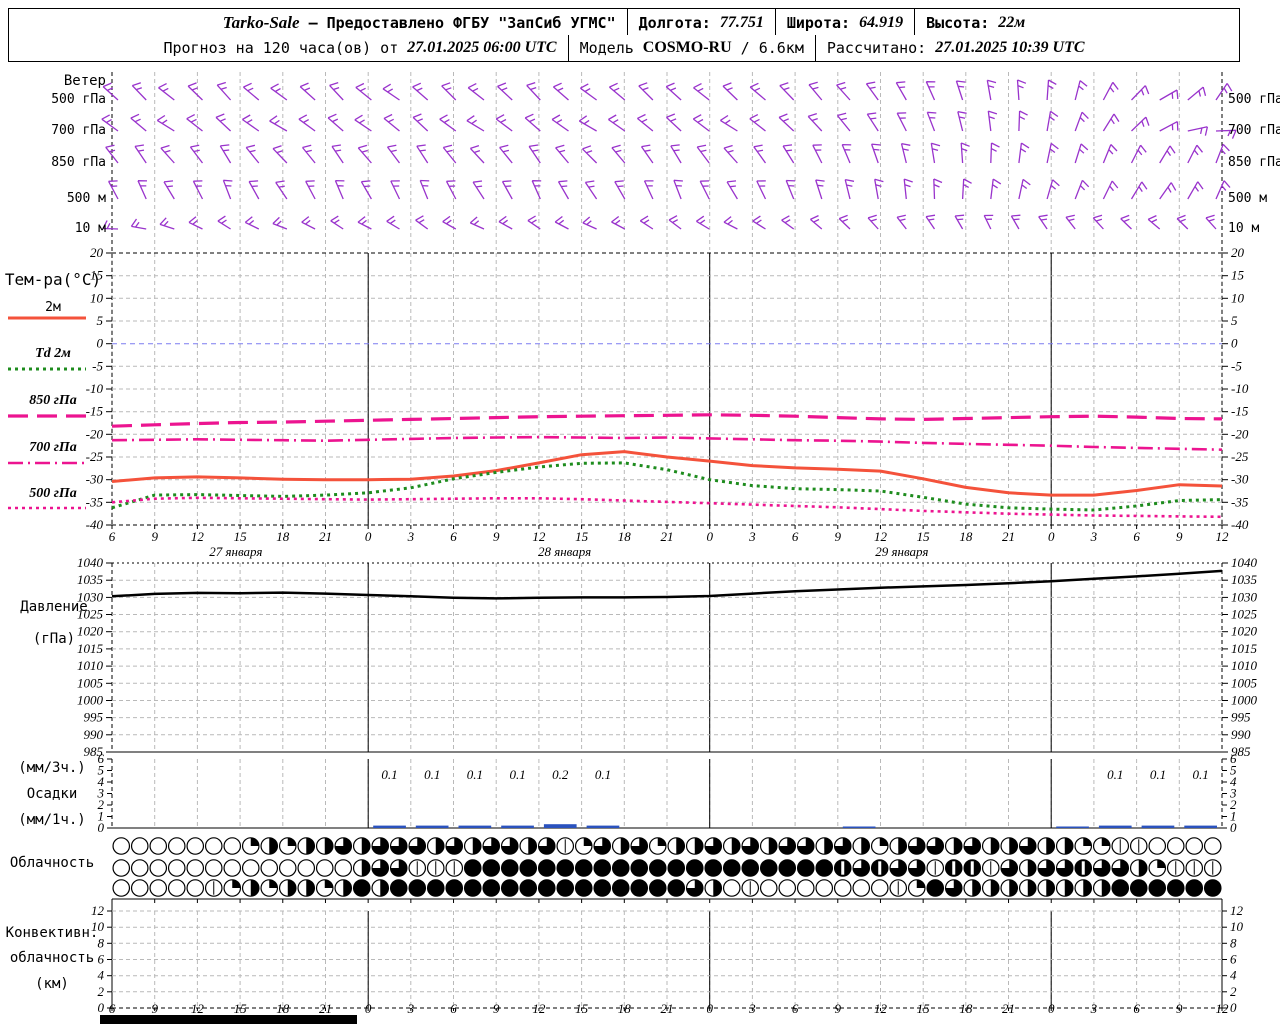 The height and width of the screenshot is (1024, 1280). Describe the element at coordinates (1241, 717) in the screenshot. I see `pressure-ytick-right: 995` at that location.